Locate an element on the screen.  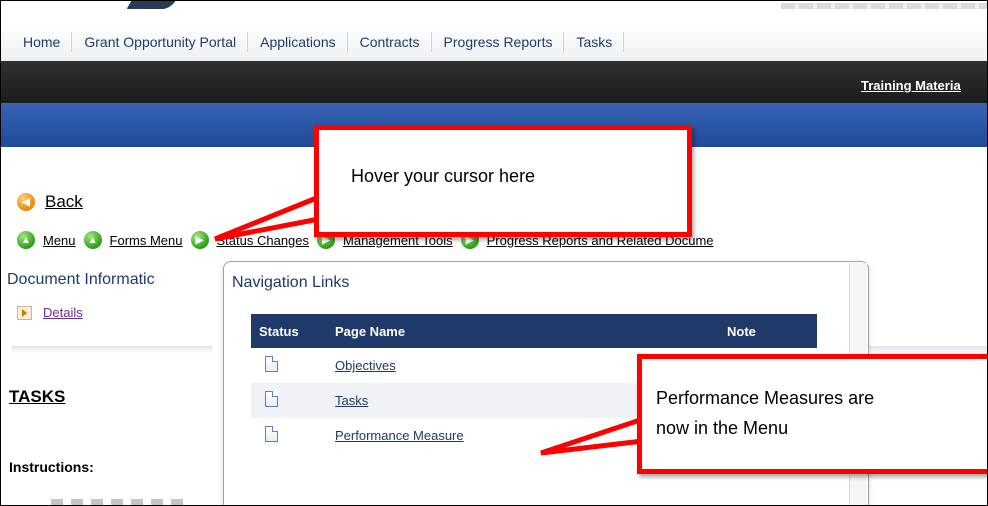
tab-tasks: Tasks is located at coordinates (594, 42).